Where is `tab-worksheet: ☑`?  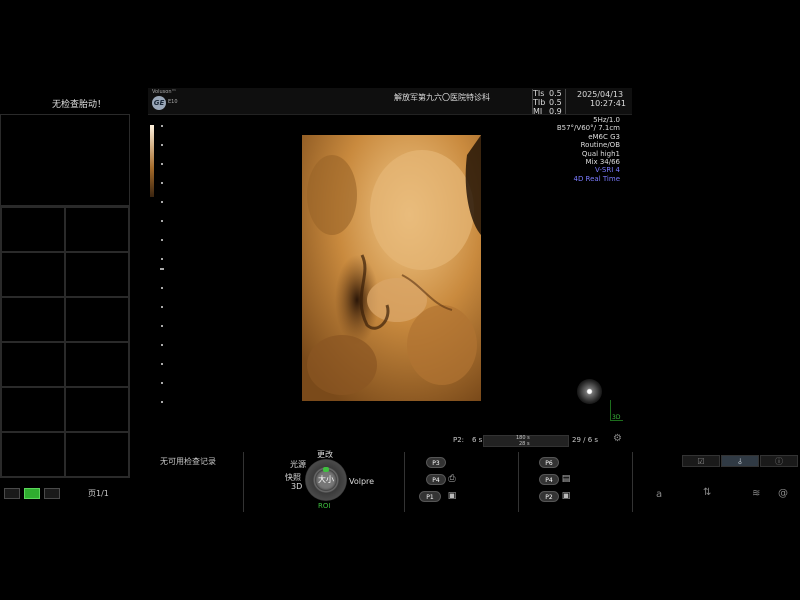 tab-worksheet: ☑ is located at coordinates (701, 461).